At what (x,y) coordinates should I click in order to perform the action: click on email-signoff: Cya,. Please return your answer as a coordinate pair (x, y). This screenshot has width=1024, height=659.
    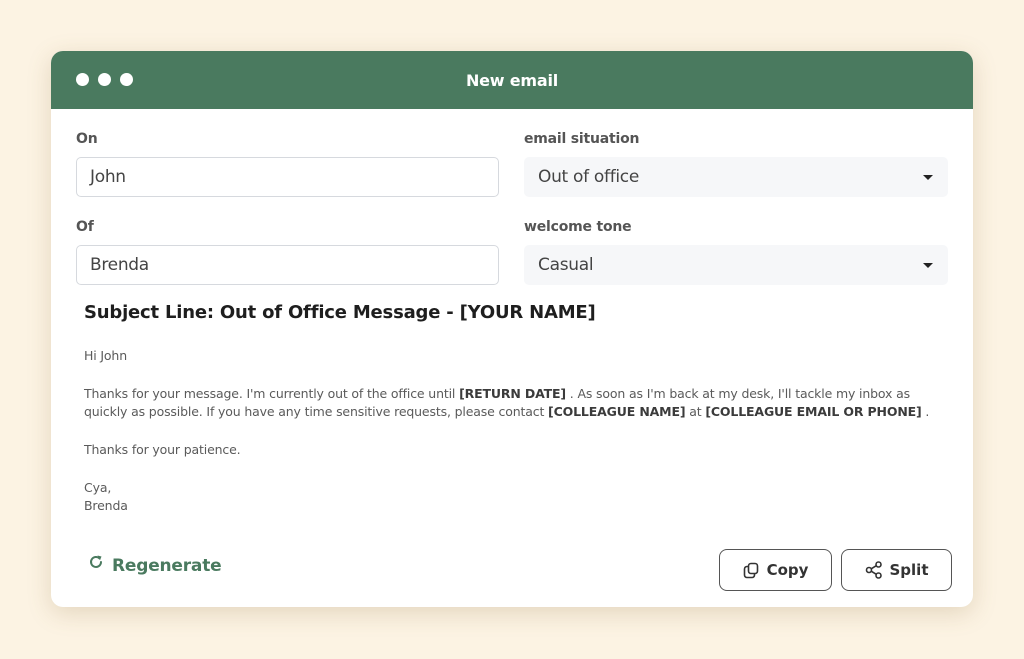
    Looking at the image, I should click on (98, 487).